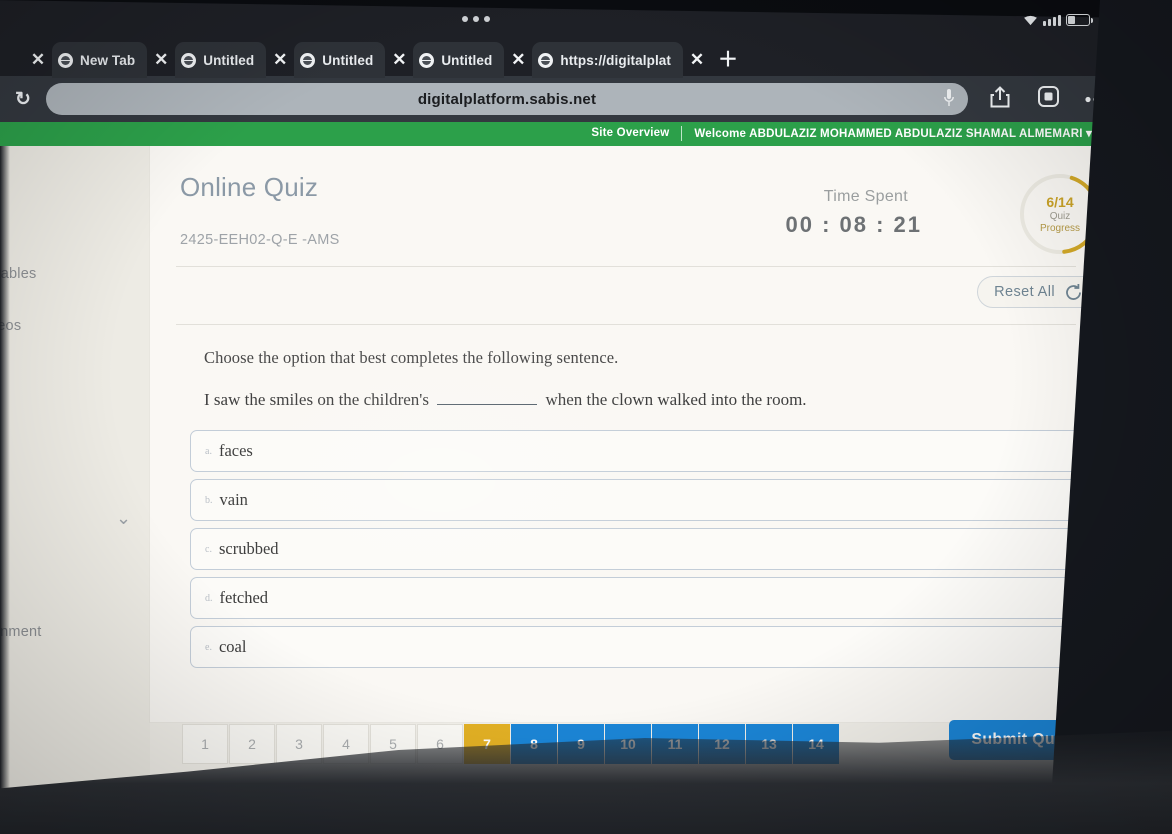 The image size is (1172, 834). Describe the element at coordinates (208, 647) in the screenshot. I see `option-letter: e.` at that location.